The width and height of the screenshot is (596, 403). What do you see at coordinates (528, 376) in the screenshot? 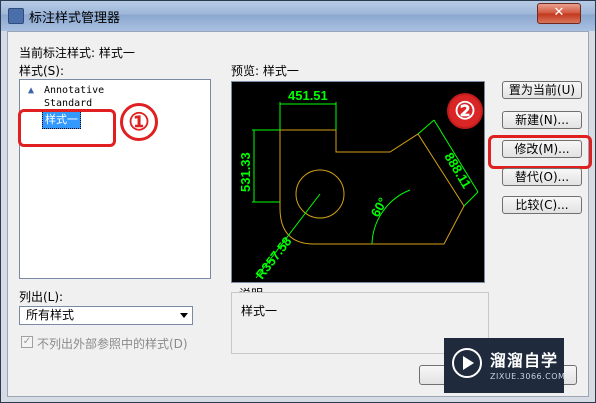
I see `watermark-site: ZIXUE.3066.COM` at bounding box center [528, 376].